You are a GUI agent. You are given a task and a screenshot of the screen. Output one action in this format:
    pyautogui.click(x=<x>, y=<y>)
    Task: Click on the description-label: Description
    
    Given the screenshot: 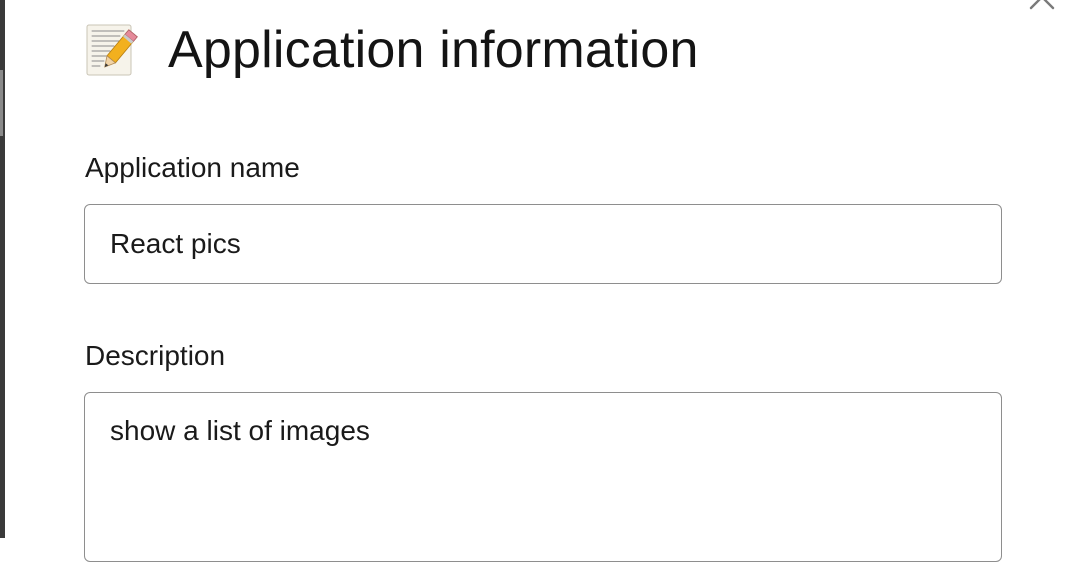 What is the action you would take?
    pyautogui.click(x=155, y=355)
    